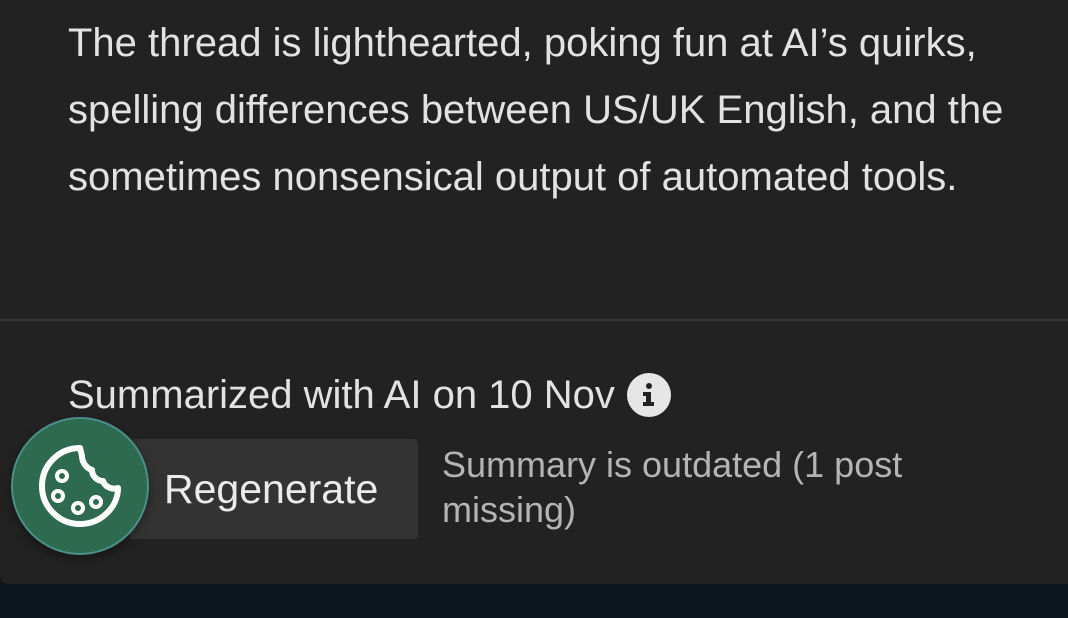 This screenshot has height=618, width=1068. I want to click on regenerate-button: Regenerate, so click(274, 489).